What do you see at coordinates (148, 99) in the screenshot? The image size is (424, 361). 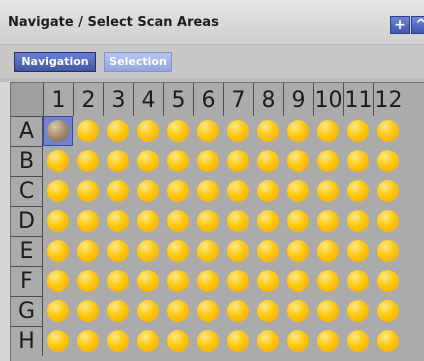 I see `column-header: 4` at bounding box center [148, 99].